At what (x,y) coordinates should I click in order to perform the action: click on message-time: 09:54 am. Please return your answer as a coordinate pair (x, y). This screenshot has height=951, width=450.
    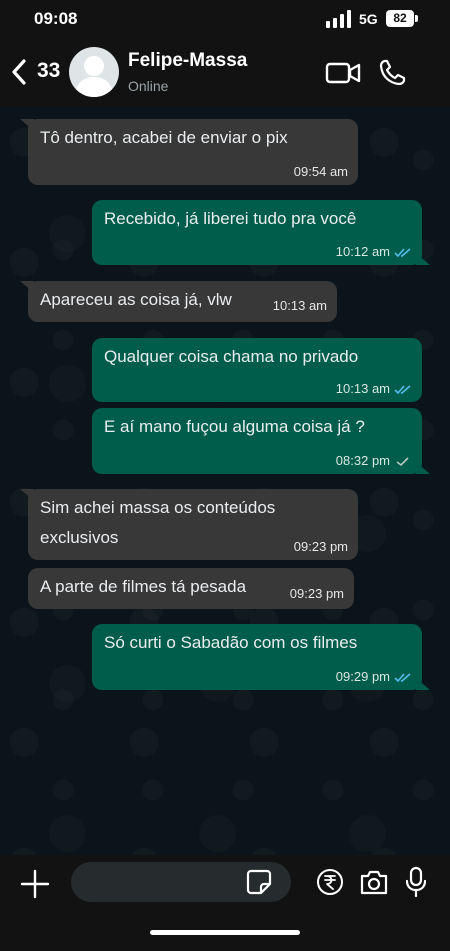
    Looking at the image, I should click on (320, 171).